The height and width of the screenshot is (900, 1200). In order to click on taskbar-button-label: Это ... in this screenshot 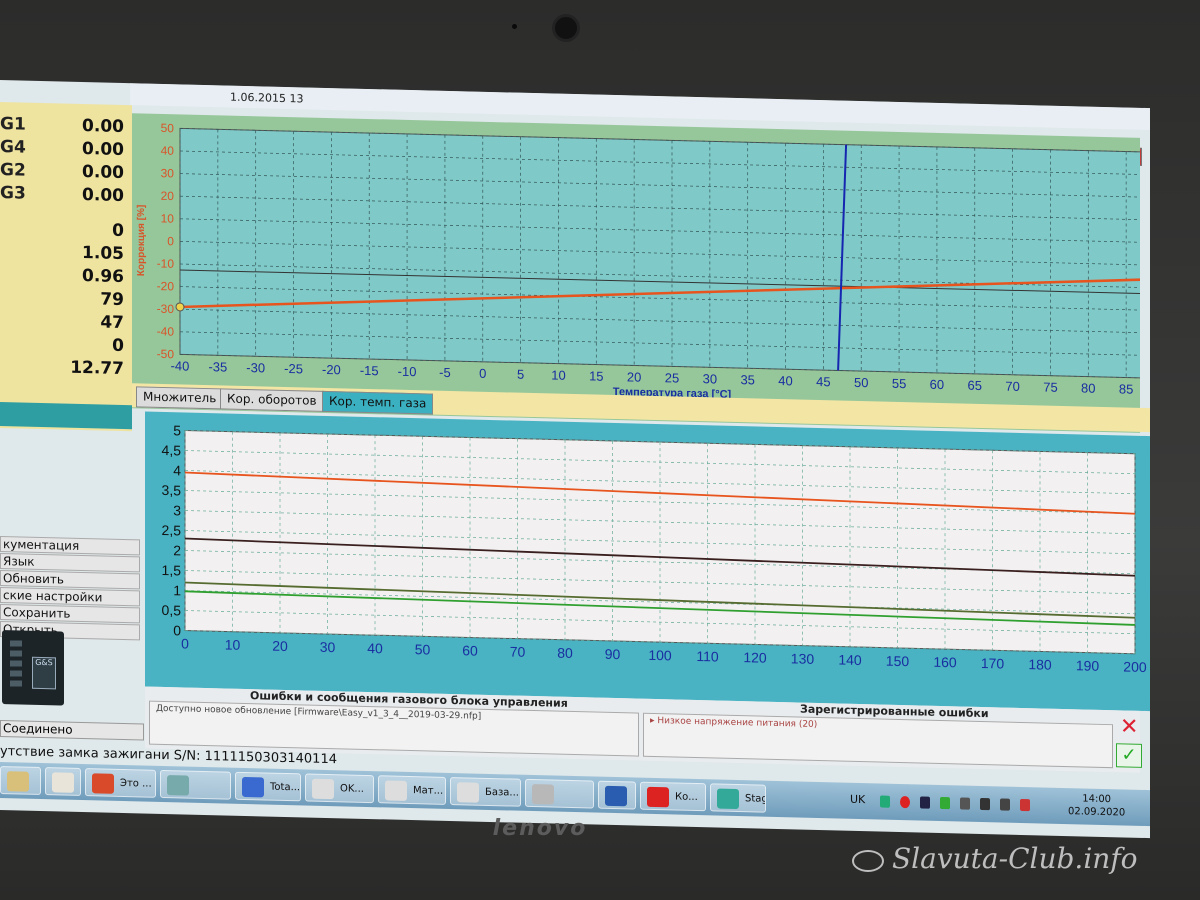, I will do `click(136, 783)`.